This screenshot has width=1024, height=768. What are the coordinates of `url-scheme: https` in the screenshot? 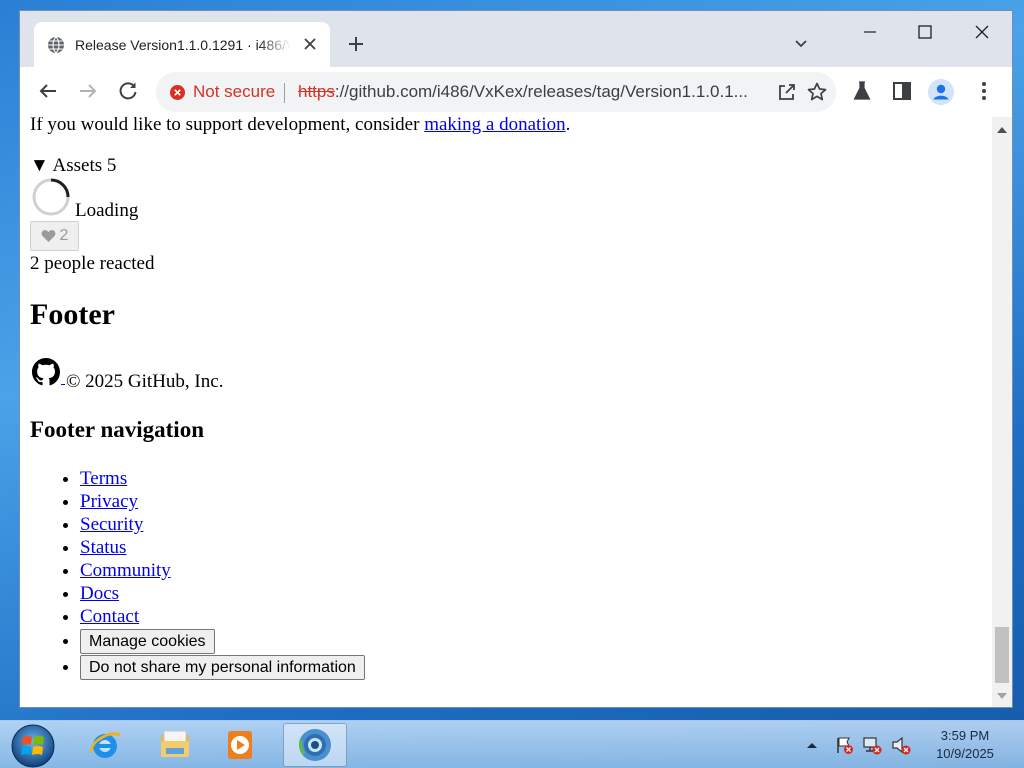 It's located at (316, 91).